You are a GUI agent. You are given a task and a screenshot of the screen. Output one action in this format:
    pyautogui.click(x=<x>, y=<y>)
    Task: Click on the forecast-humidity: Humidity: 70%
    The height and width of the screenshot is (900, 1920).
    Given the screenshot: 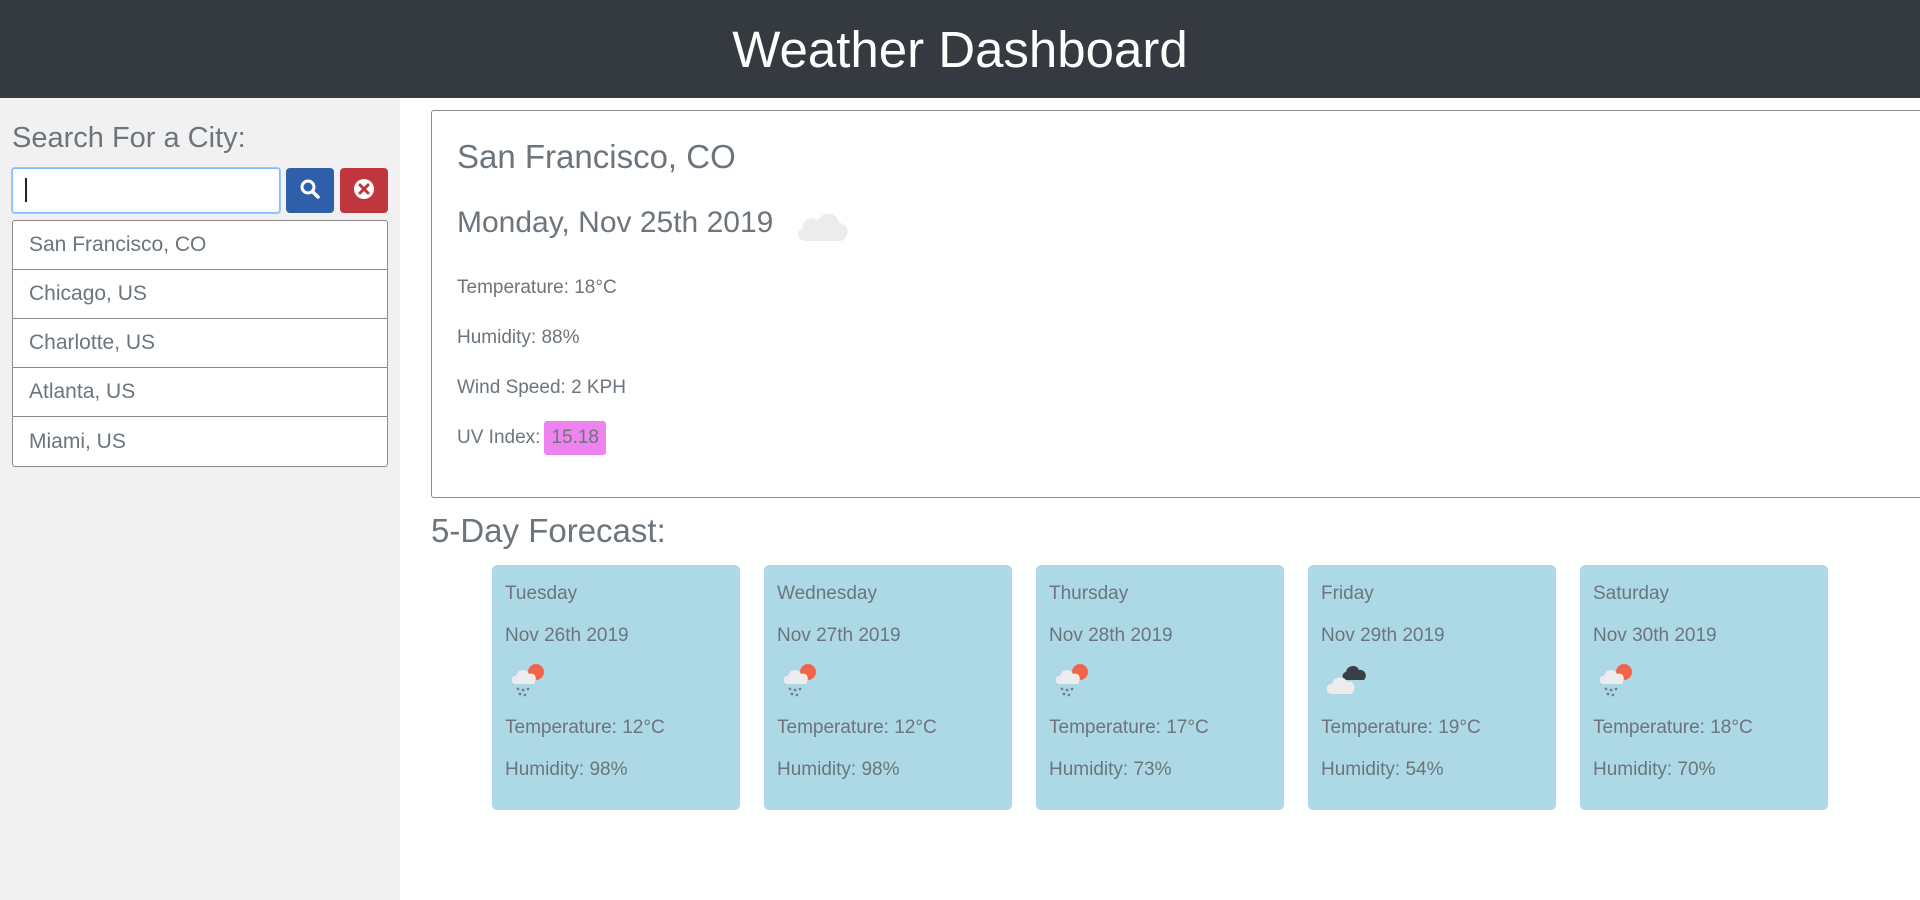 What is the action you would take?
    pyautogui.click(x=1654, y=769)
    